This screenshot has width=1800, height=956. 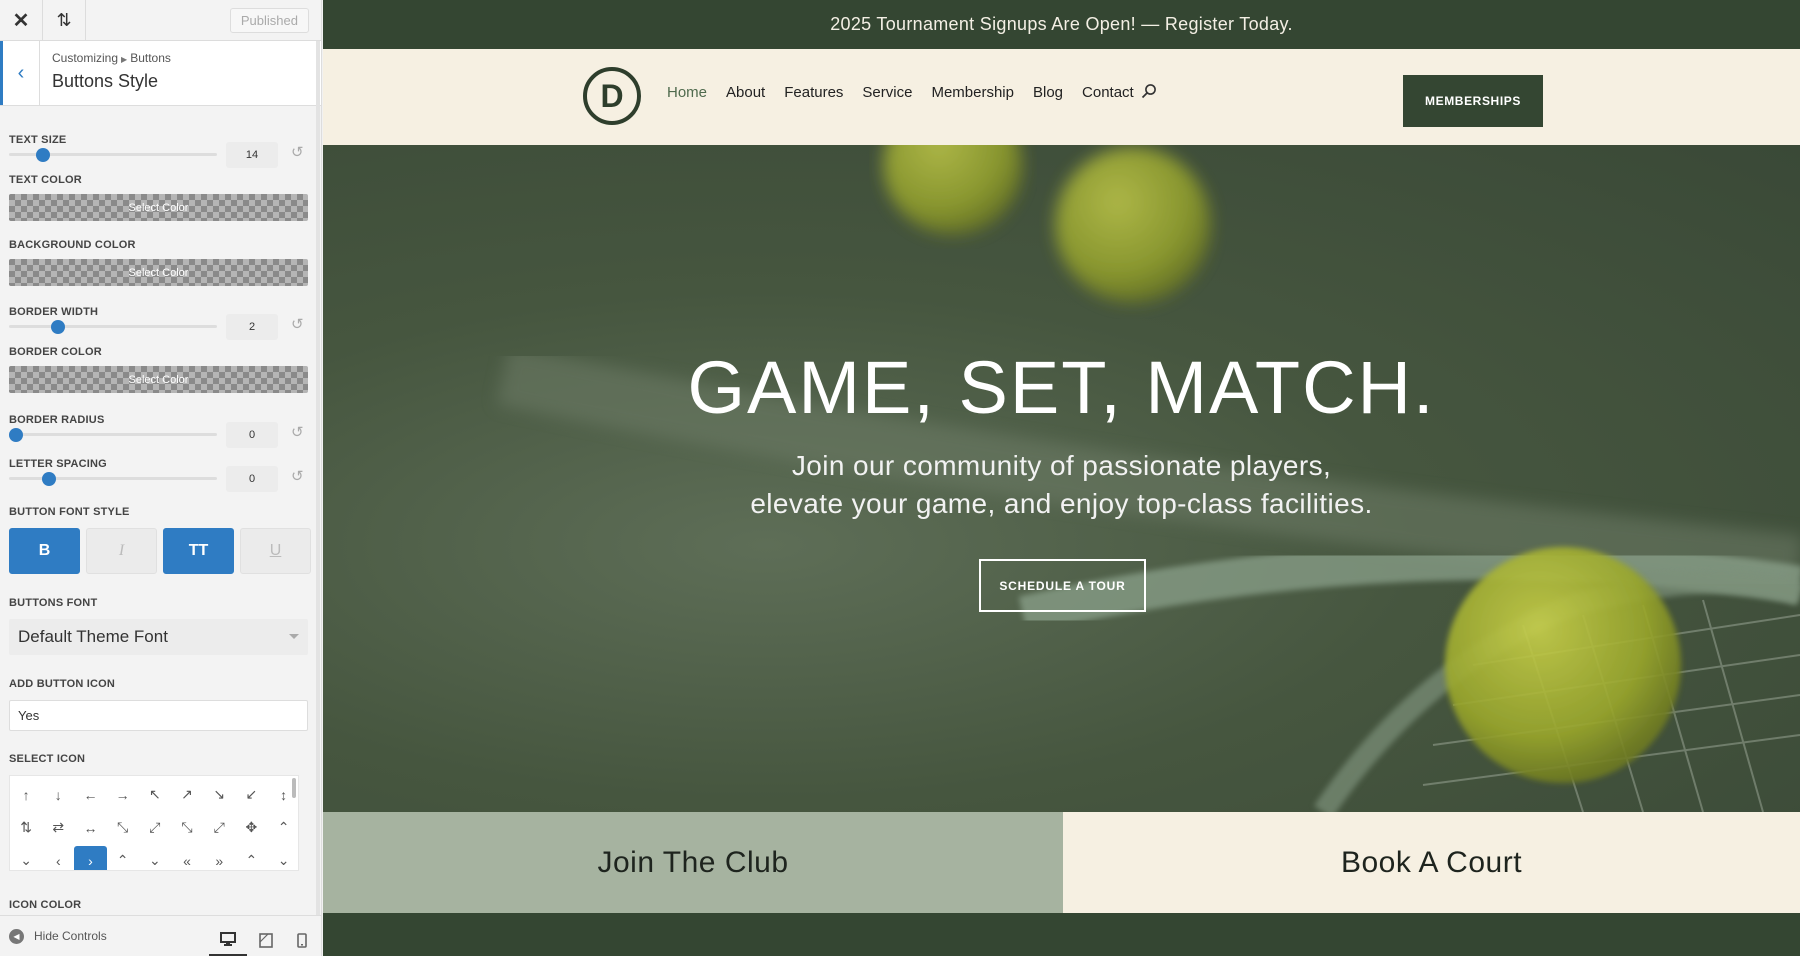 What do you see at coordinates (150, 58) in the screenshot?
I see `breadcrumb-item: Buttons` at bounding box center [150, 58].